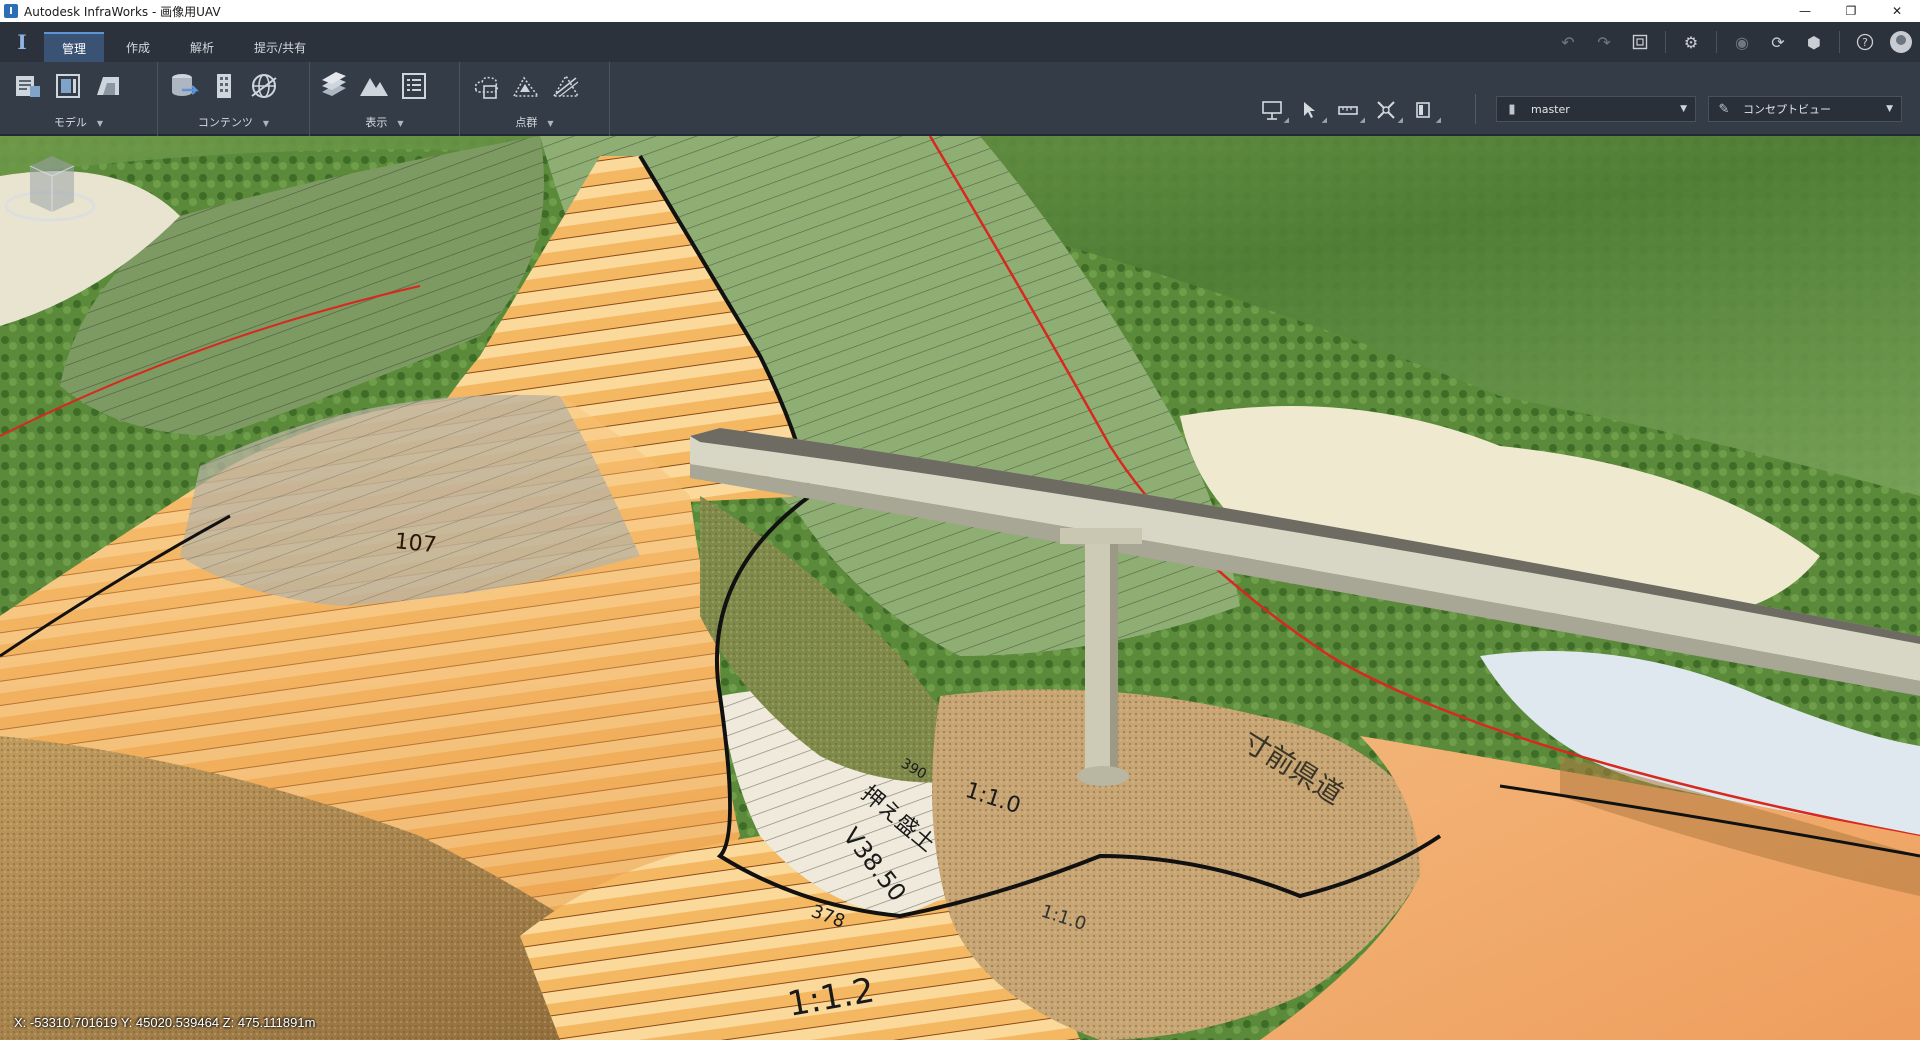  What do you see at coordinates (264, 86) in the screenshot?
I see `network-globe-icon` at bounding box center [264, 86].